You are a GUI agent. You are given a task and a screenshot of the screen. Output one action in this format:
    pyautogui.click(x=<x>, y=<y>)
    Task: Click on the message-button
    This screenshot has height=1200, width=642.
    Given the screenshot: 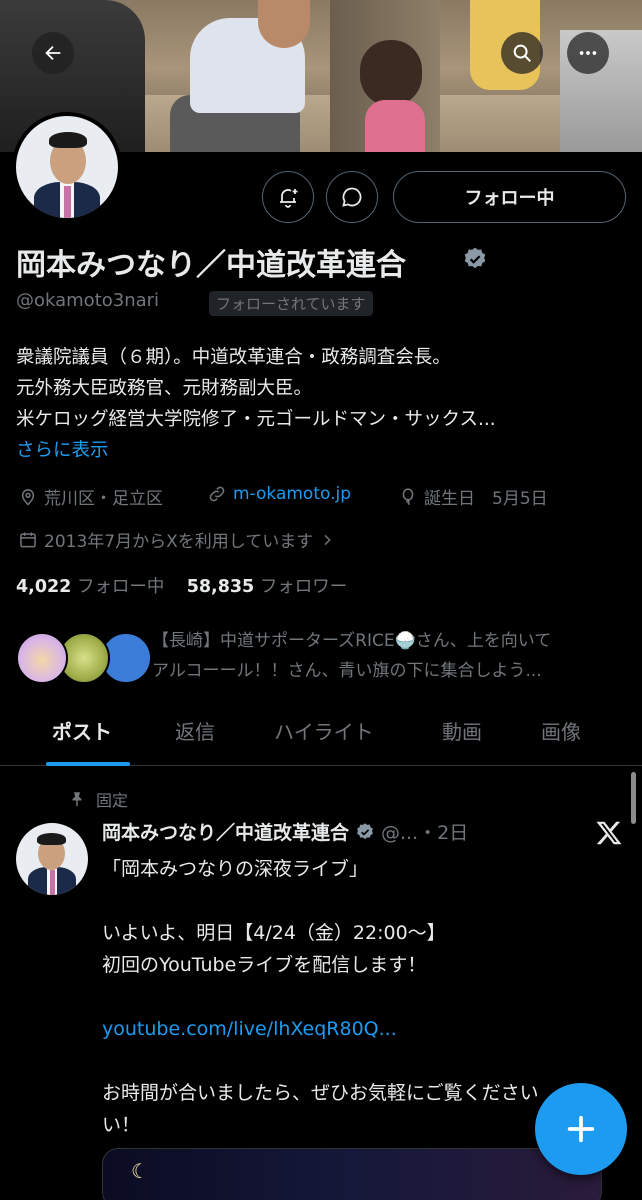 What is the action you would take?
    pyautogui.click(x=352, y=197)
    